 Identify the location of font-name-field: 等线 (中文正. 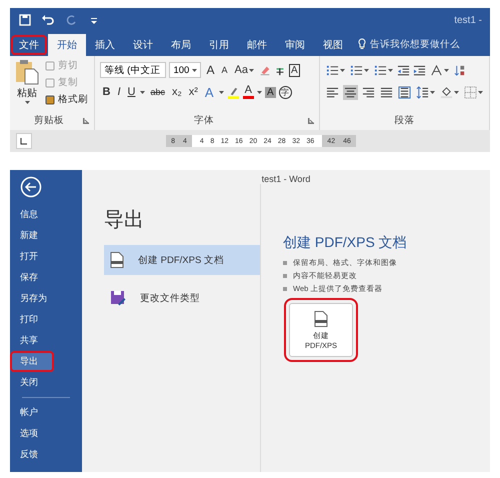
(133, 70).